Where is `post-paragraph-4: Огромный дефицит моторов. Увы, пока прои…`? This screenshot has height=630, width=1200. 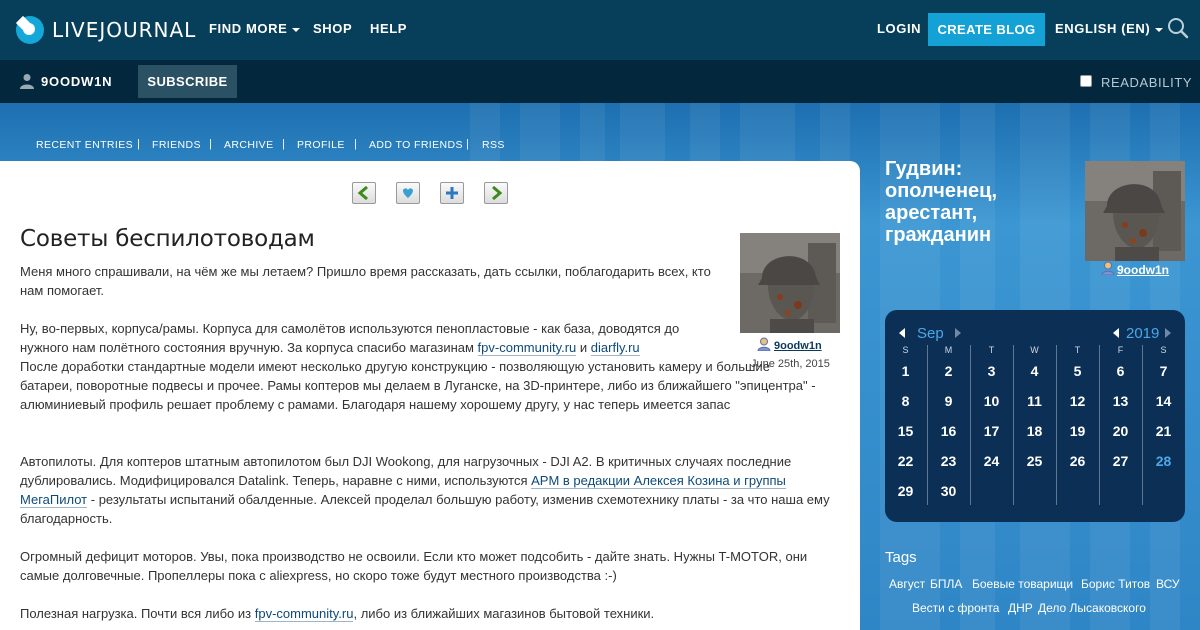
post-paragraph-4: Огромный дефицит моторов. Увы, пока прои… is located at coordinates (414, 566).